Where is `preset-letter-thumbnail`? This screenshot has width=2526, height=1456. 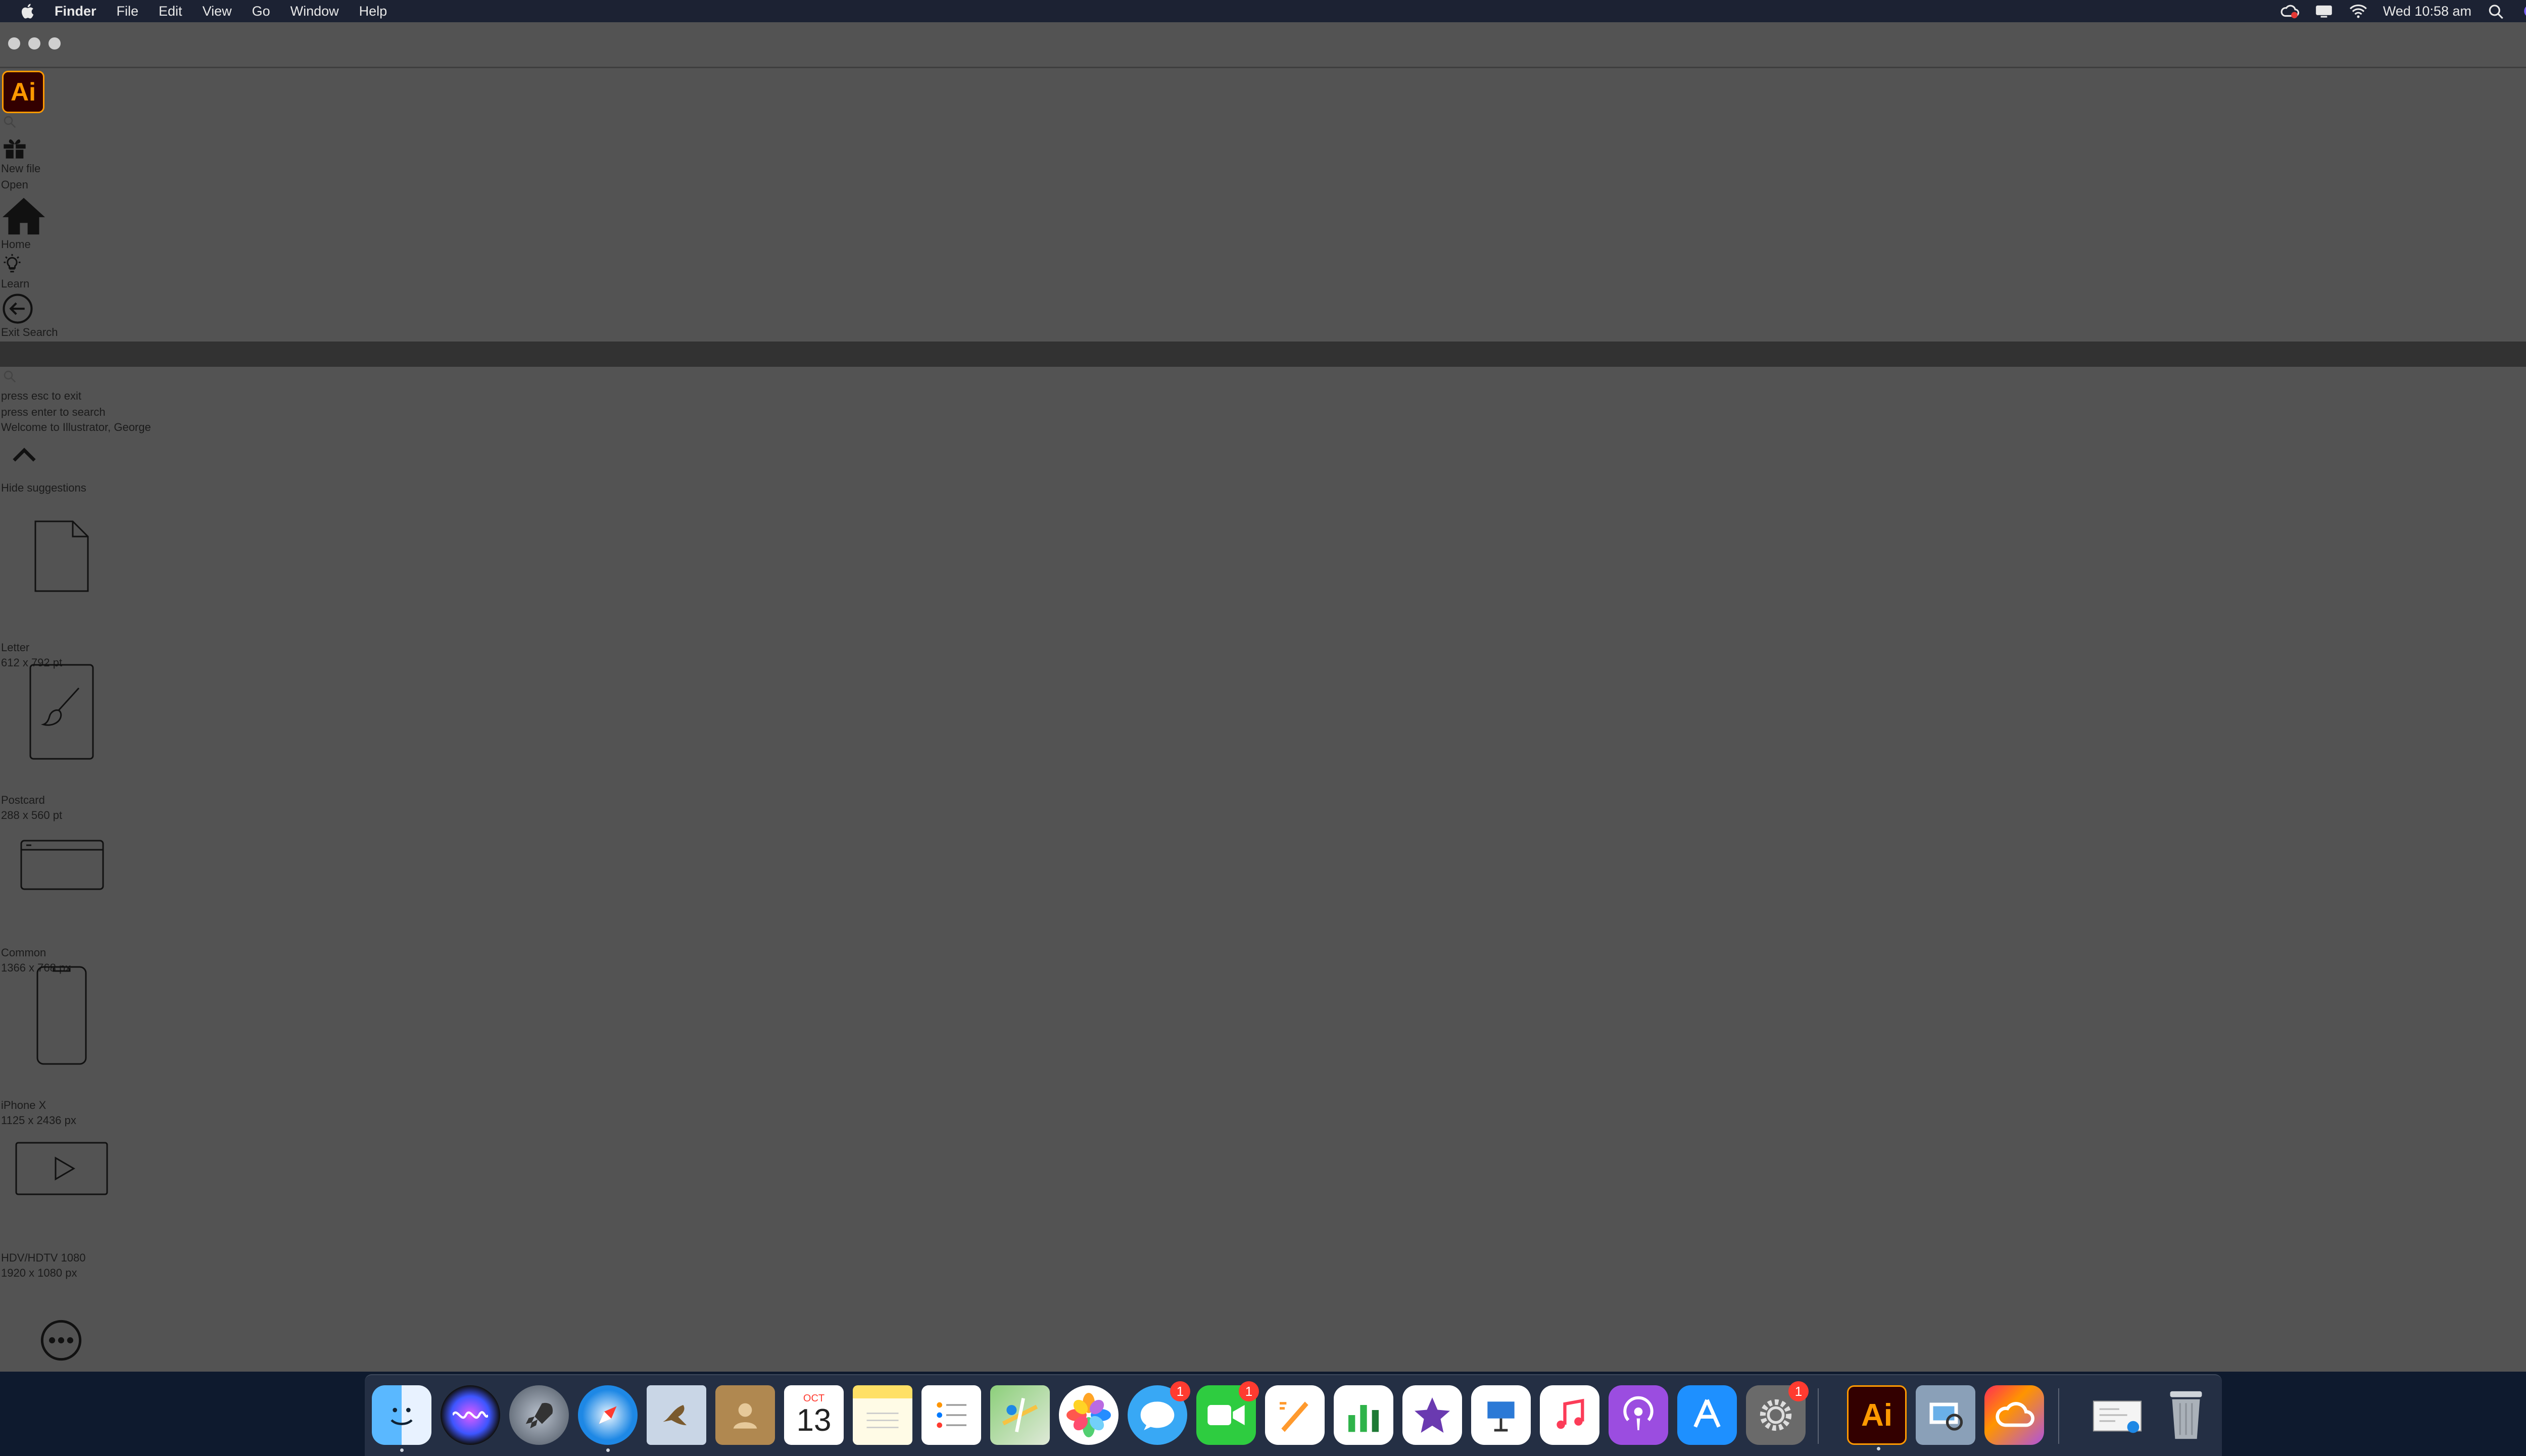
preset-letter-thumbnail is located at coordinates (61, 556).